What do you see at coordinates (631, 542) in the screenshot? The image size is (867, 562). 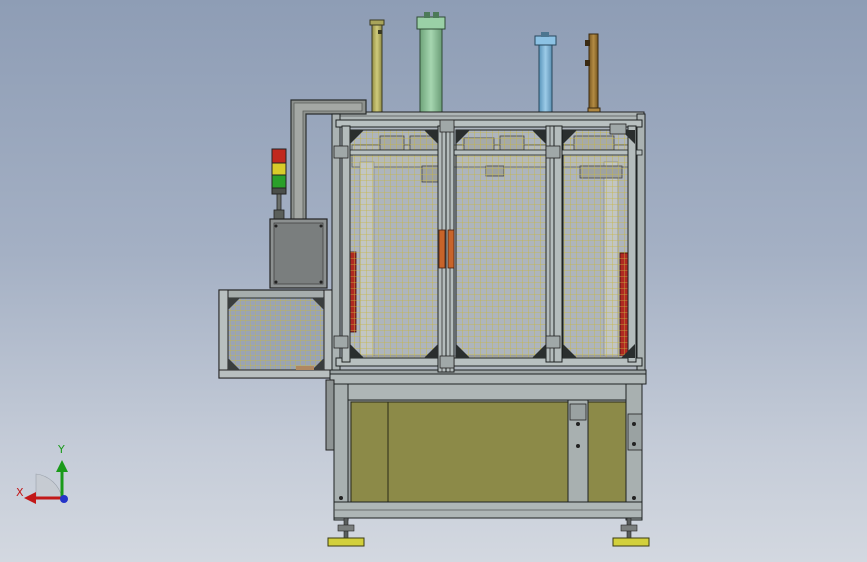 I see `foot-right` at bounding box center [631, 542].